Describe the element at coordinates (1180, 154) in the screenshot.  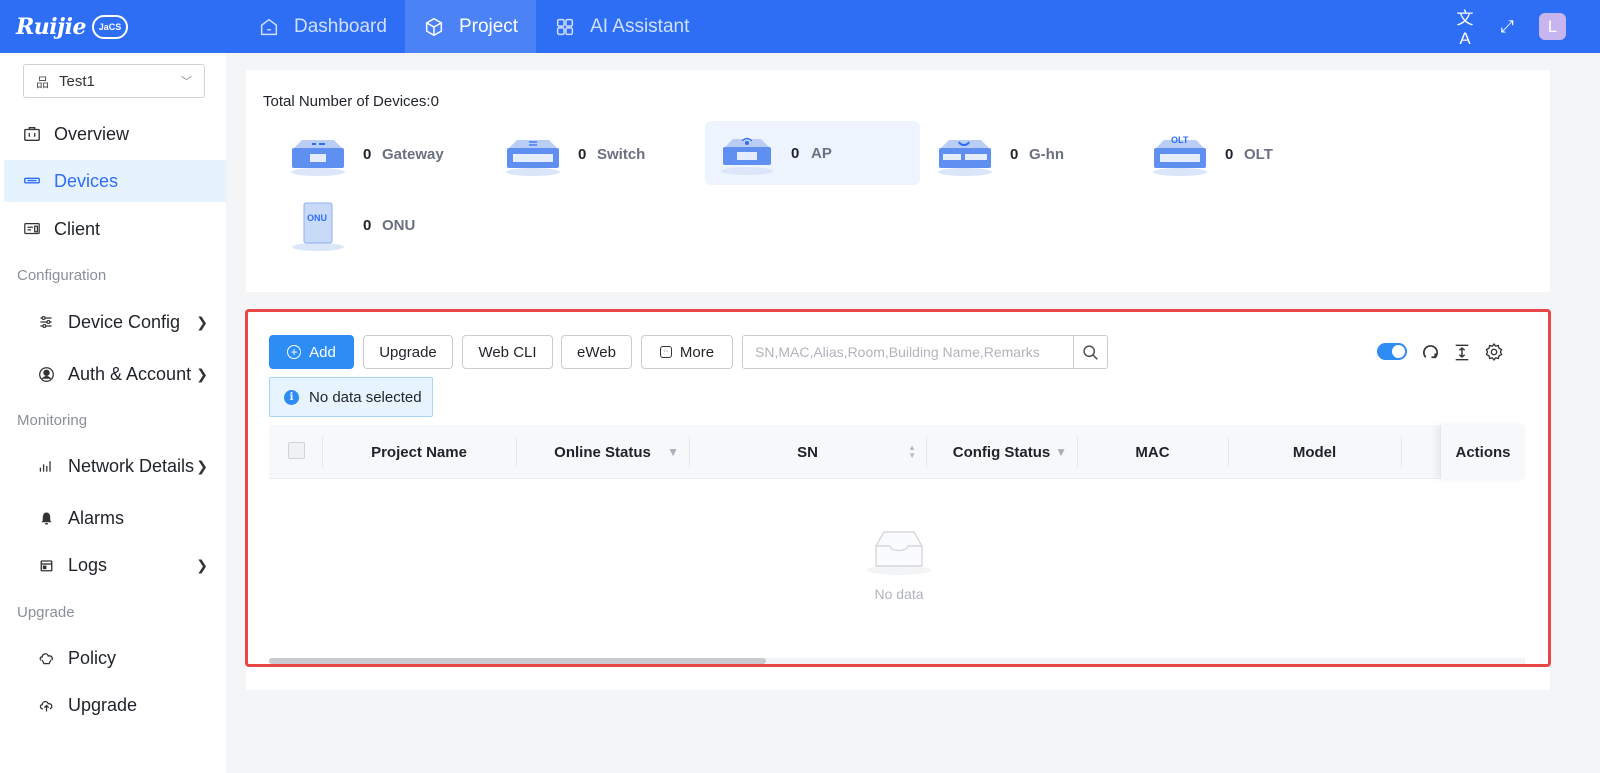
I see `olt-device-icon: OLT` at that location.